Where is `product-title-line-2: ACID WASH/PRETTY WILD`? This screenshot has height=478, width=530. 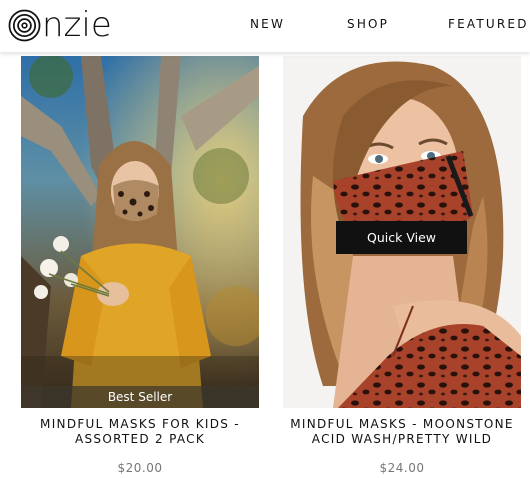
product-title-line-2: ACID WASH/PRETTY WILD is located at coordinates (402, 439).